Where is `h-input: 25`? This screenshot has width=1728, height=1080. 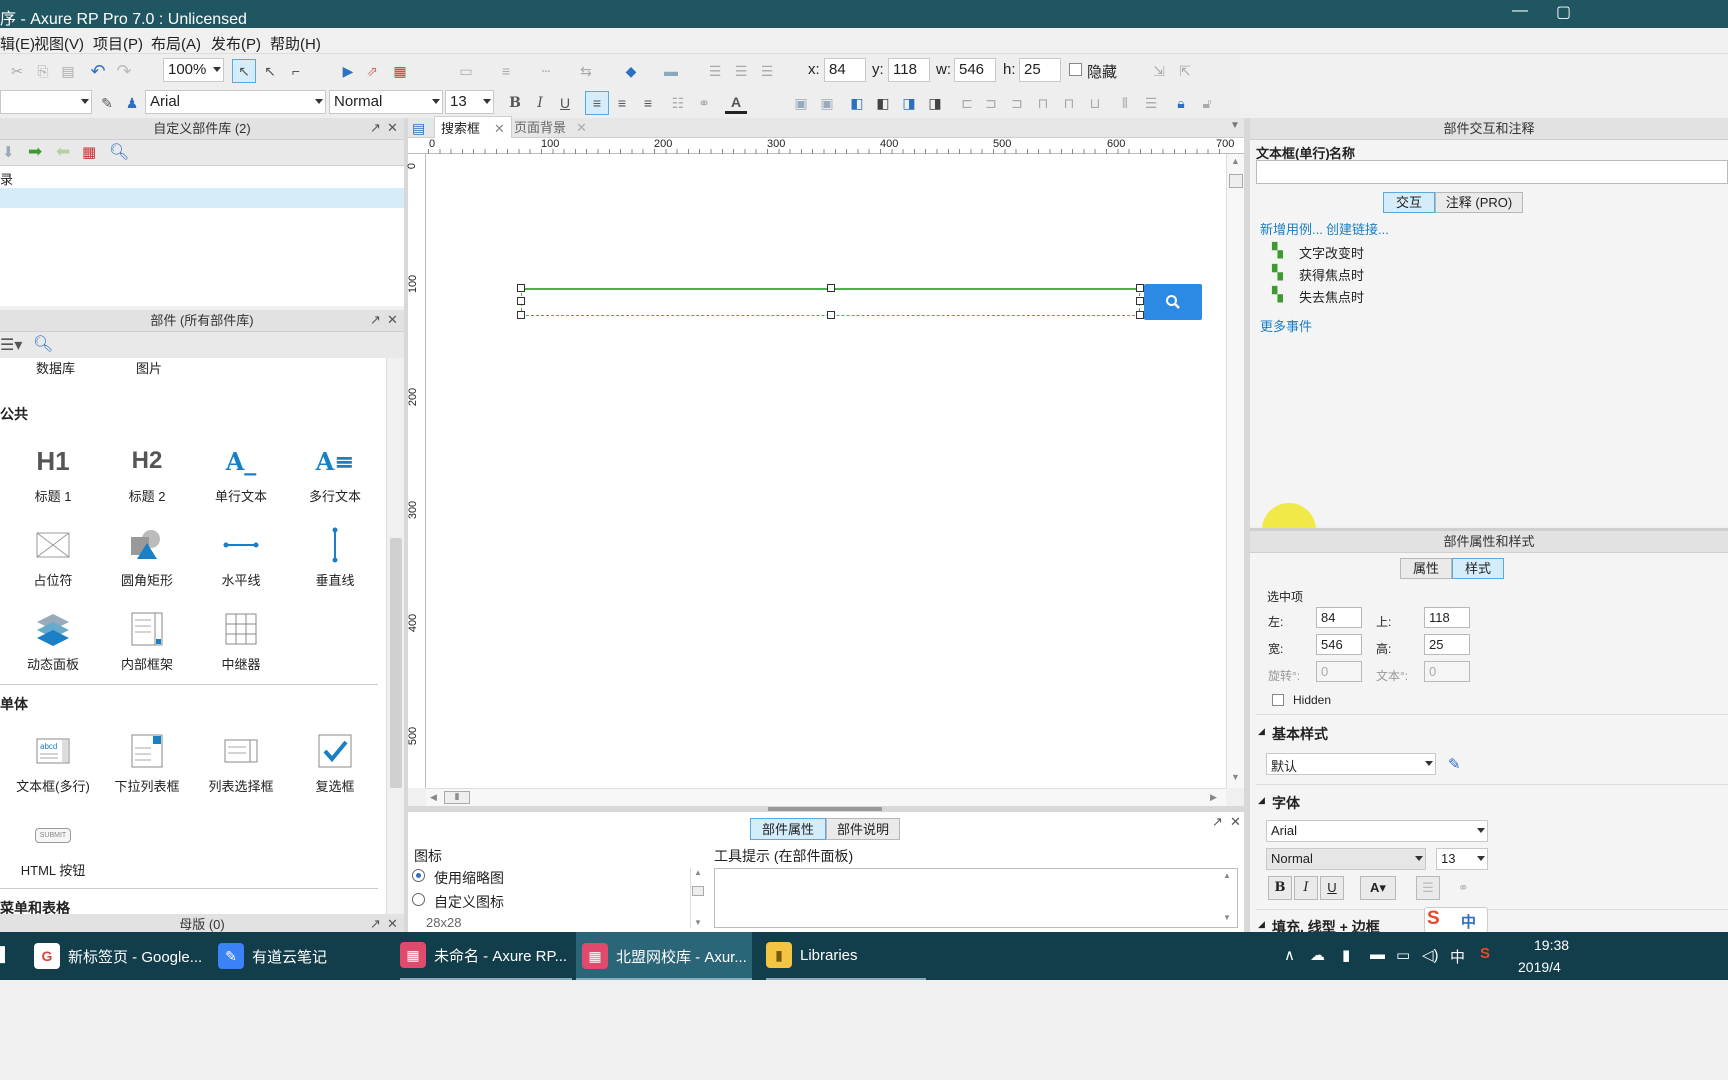 h-input: 25 is located at coordinates (1040, 70).